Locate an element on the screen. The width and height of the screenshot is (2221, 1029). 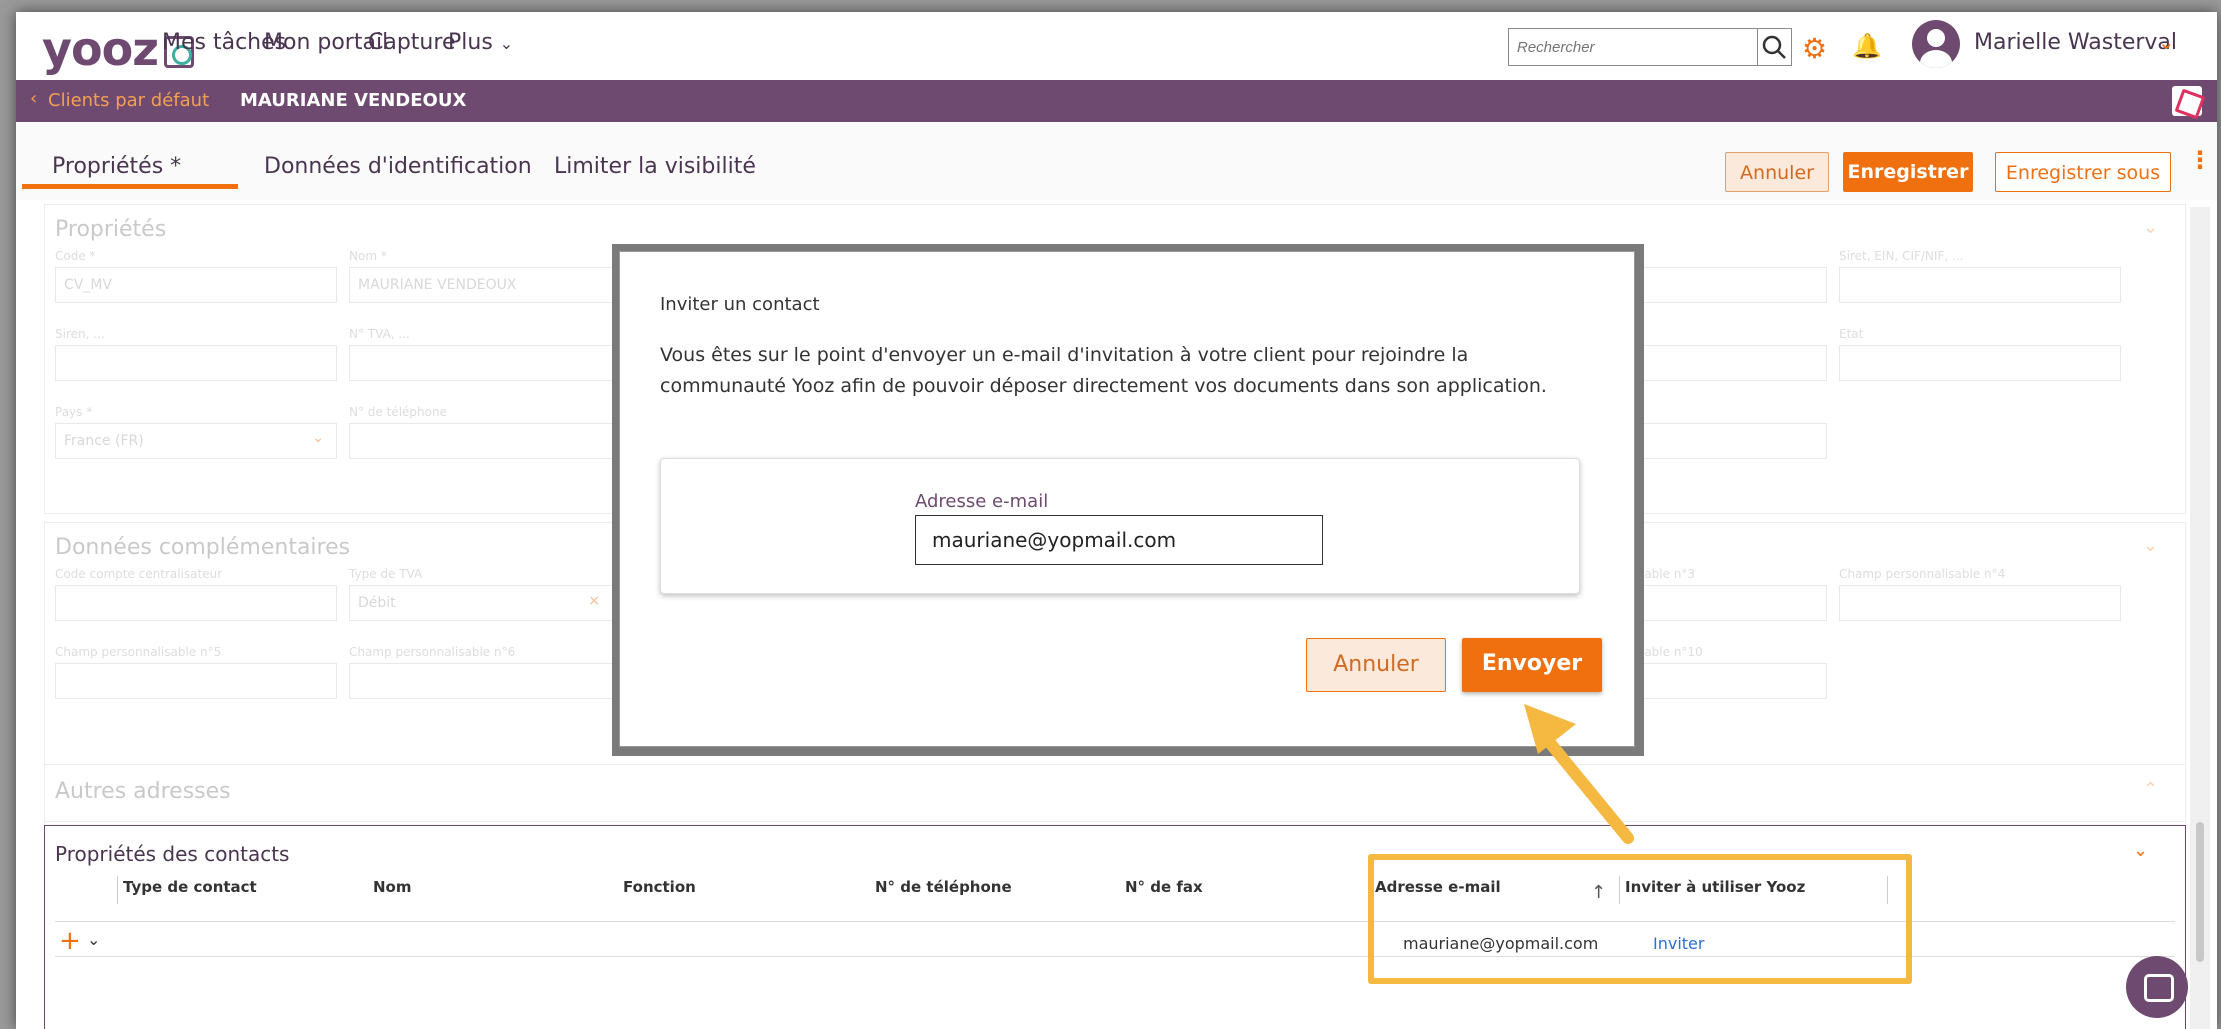
column-header: N° de téléphone is located at coordinates (943, 887).